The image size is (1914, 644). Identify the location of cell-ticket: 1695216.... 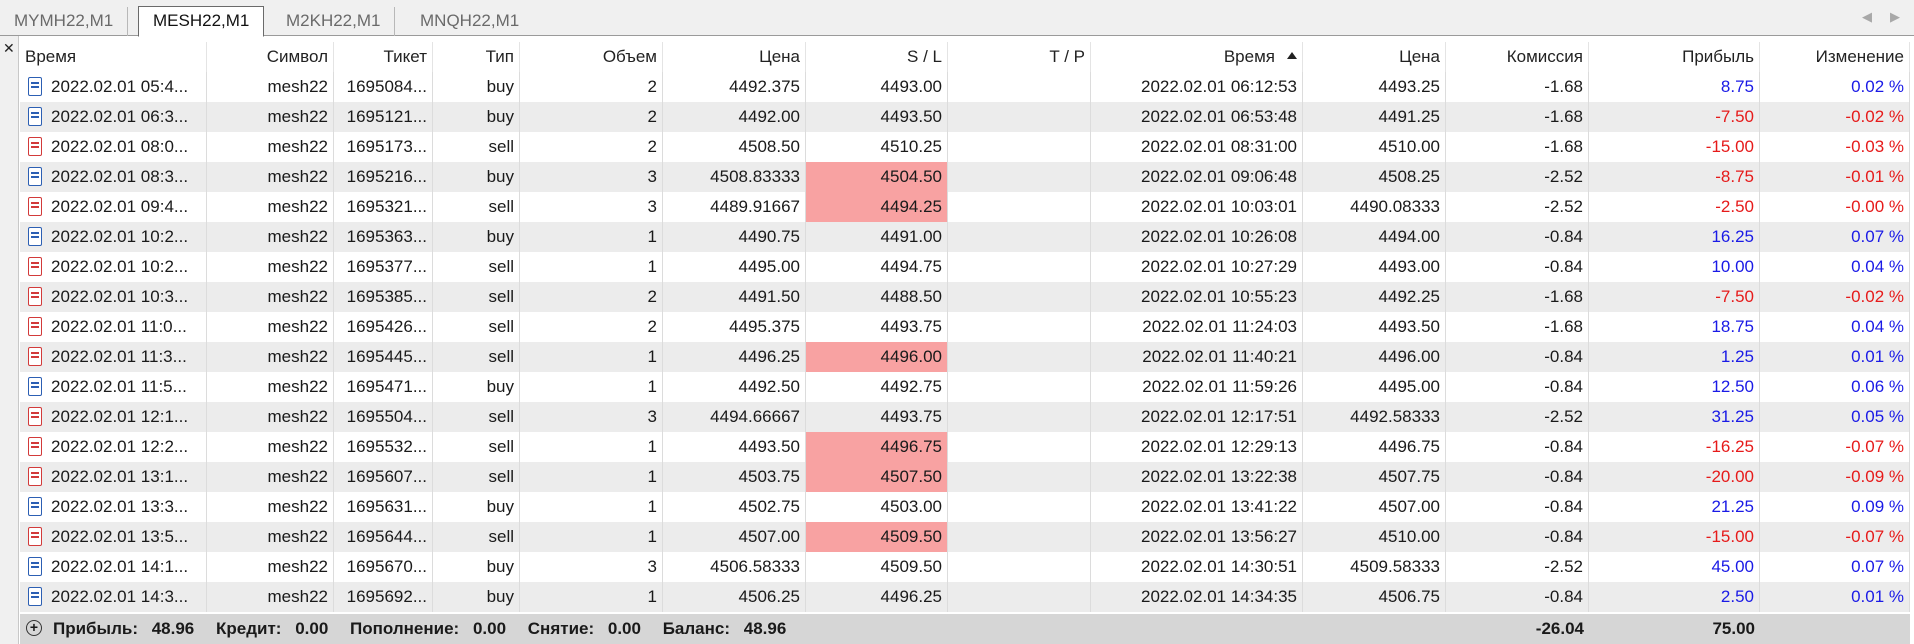
(383, 177).